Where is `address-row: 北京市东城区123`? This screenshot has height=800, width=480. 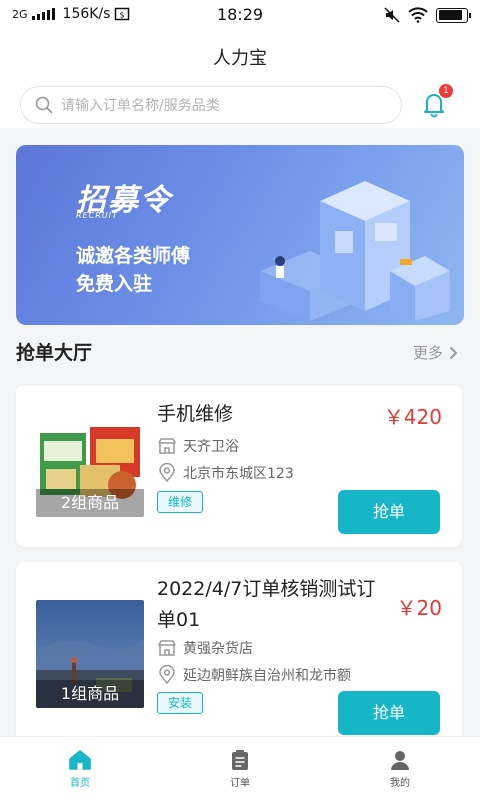 address-row: 北京市东城区123 is located at coordinates (225, 473).